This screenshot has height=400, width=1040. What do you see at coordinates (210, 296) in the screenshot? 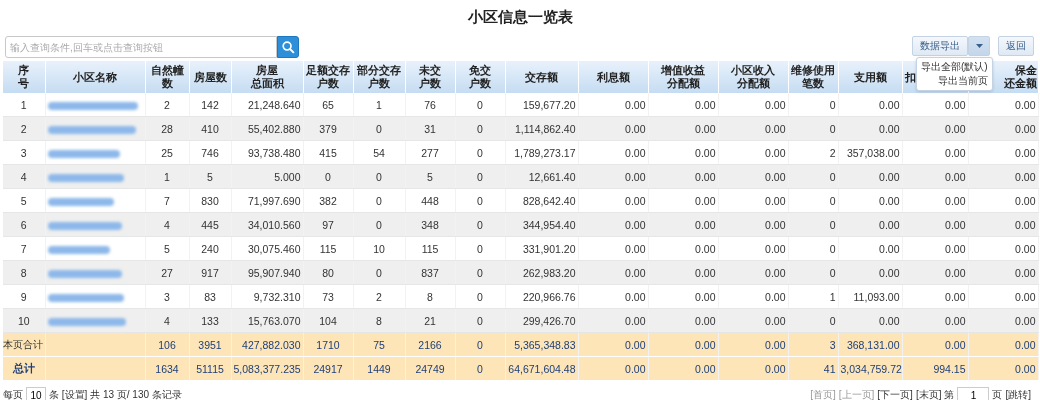
I see `table-cell: 83` at bounding box center [210, 296].